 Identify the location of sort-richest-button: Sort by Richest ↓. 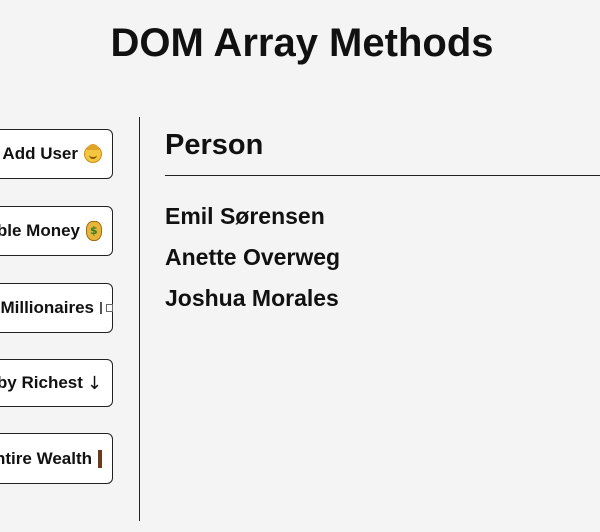
(56, 383).